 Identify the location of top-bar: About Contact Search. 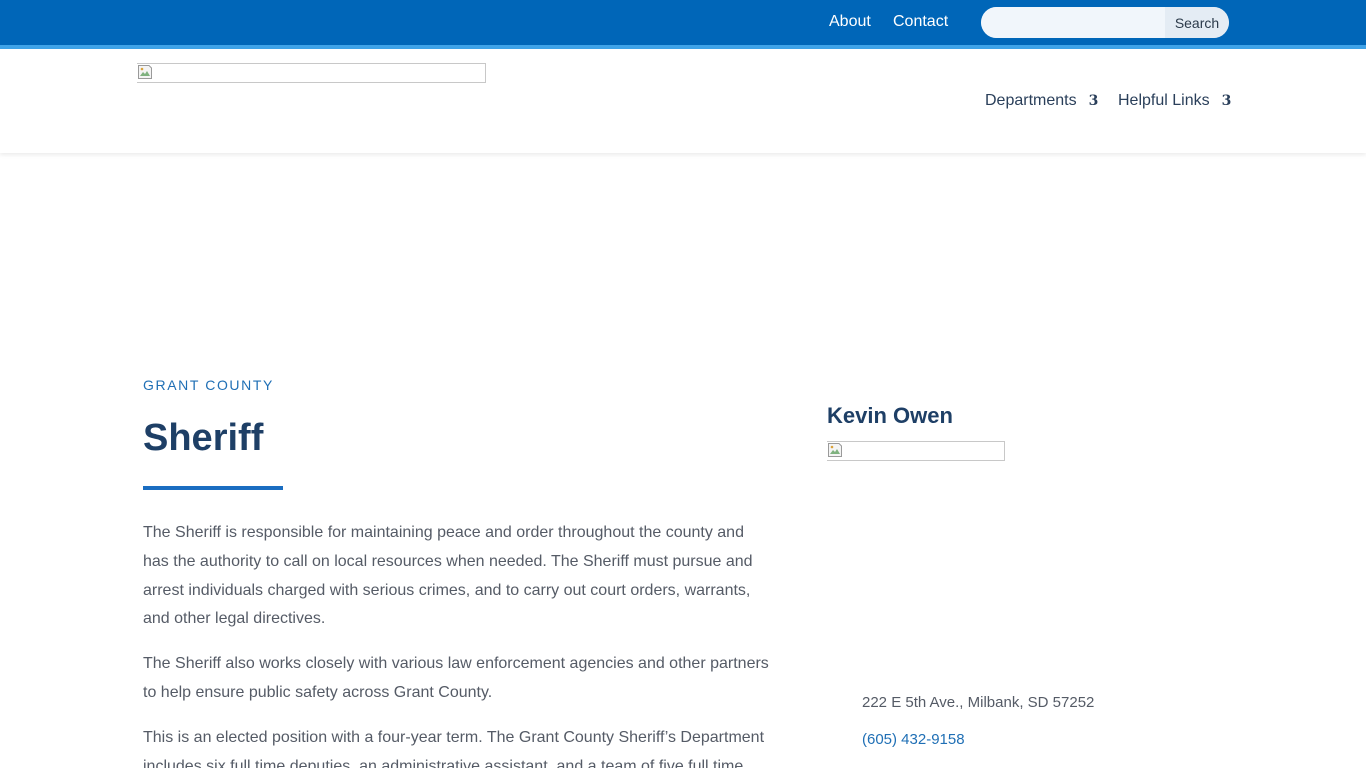
(683, 22).